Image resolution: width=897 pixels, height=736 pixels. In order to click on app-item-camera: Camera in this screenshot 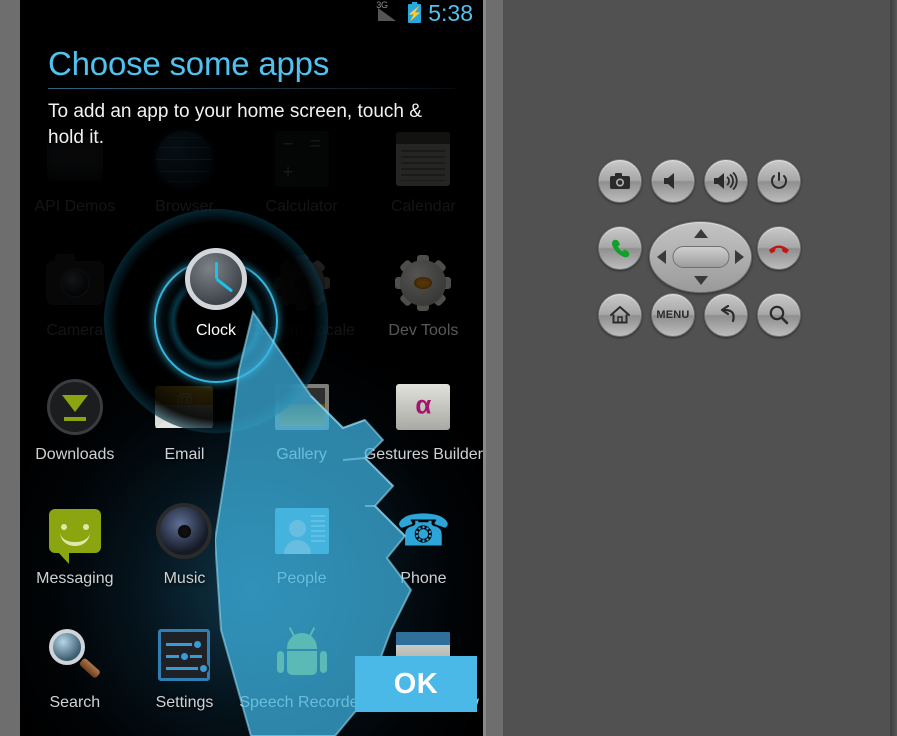, I will do `click(75, 306)`.